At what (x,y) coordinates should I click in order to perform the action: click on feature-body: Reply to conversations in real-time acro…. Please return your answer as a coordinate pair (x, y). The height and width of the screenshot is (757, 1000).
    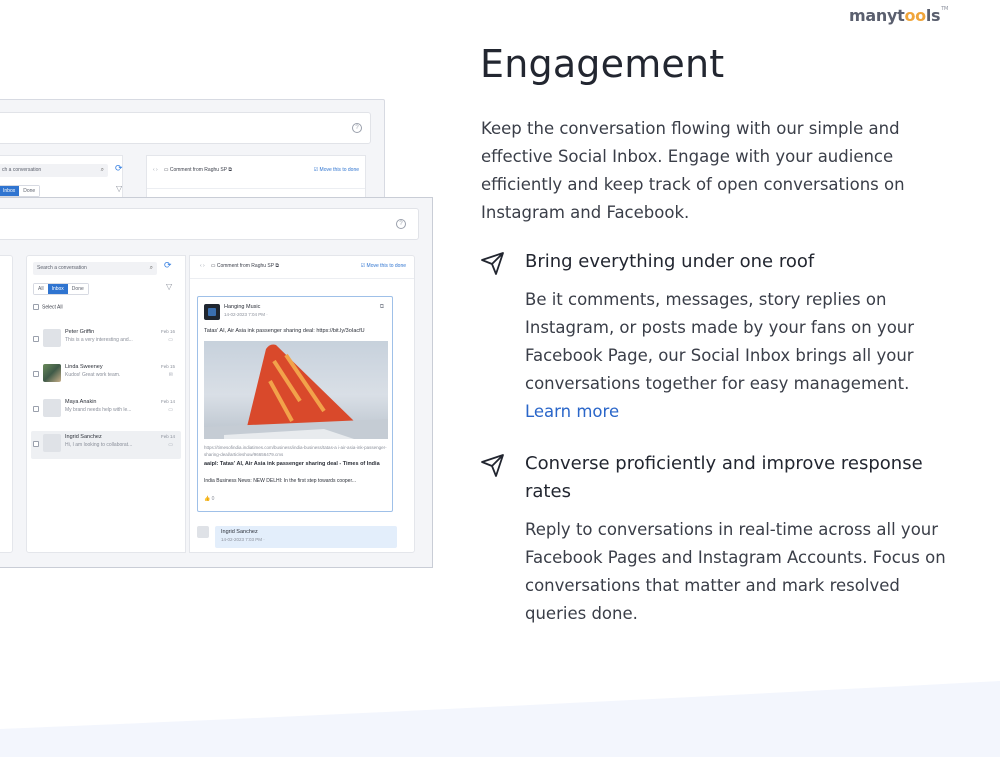
    Looking at the image, I should click on (735, 571).